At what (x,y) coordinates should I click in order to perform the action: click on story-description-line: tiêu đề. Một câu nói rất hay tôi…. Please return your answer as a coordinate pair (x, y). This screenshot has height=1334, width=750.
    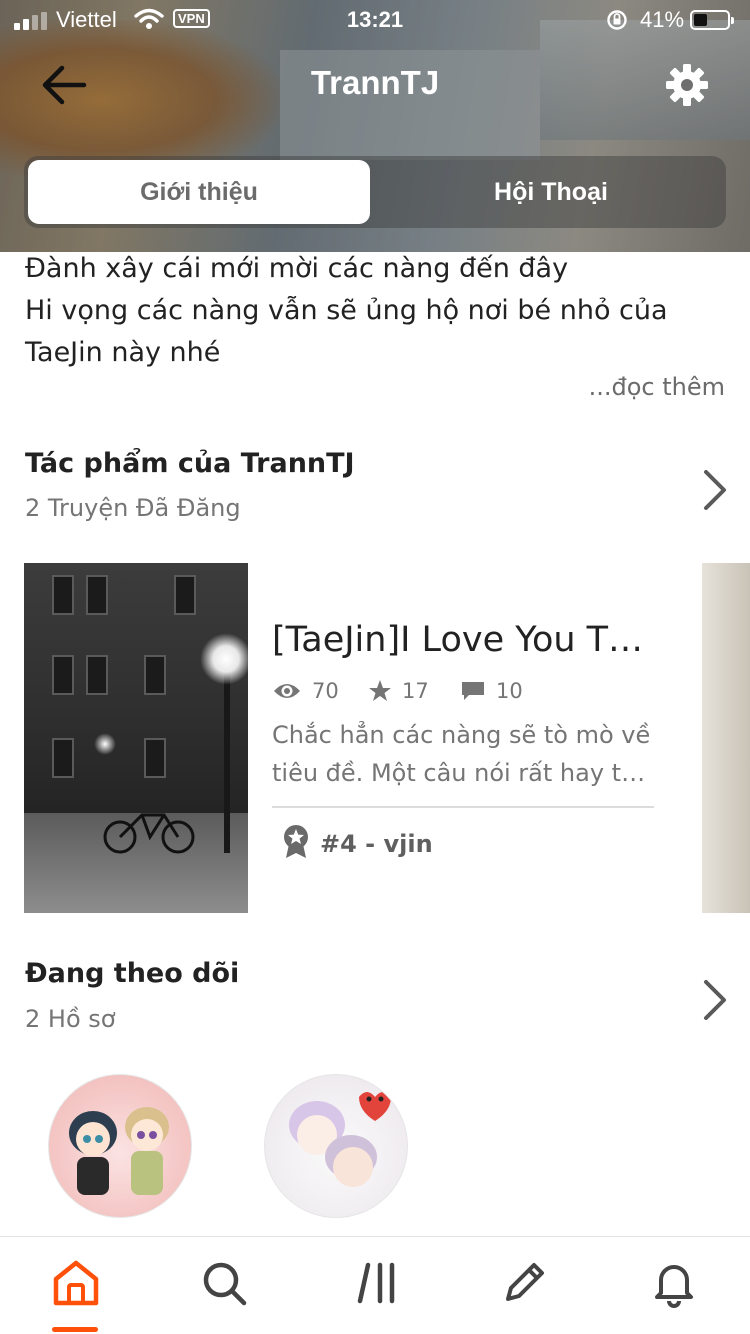
    Looking at the image, I should click on (463, 773).